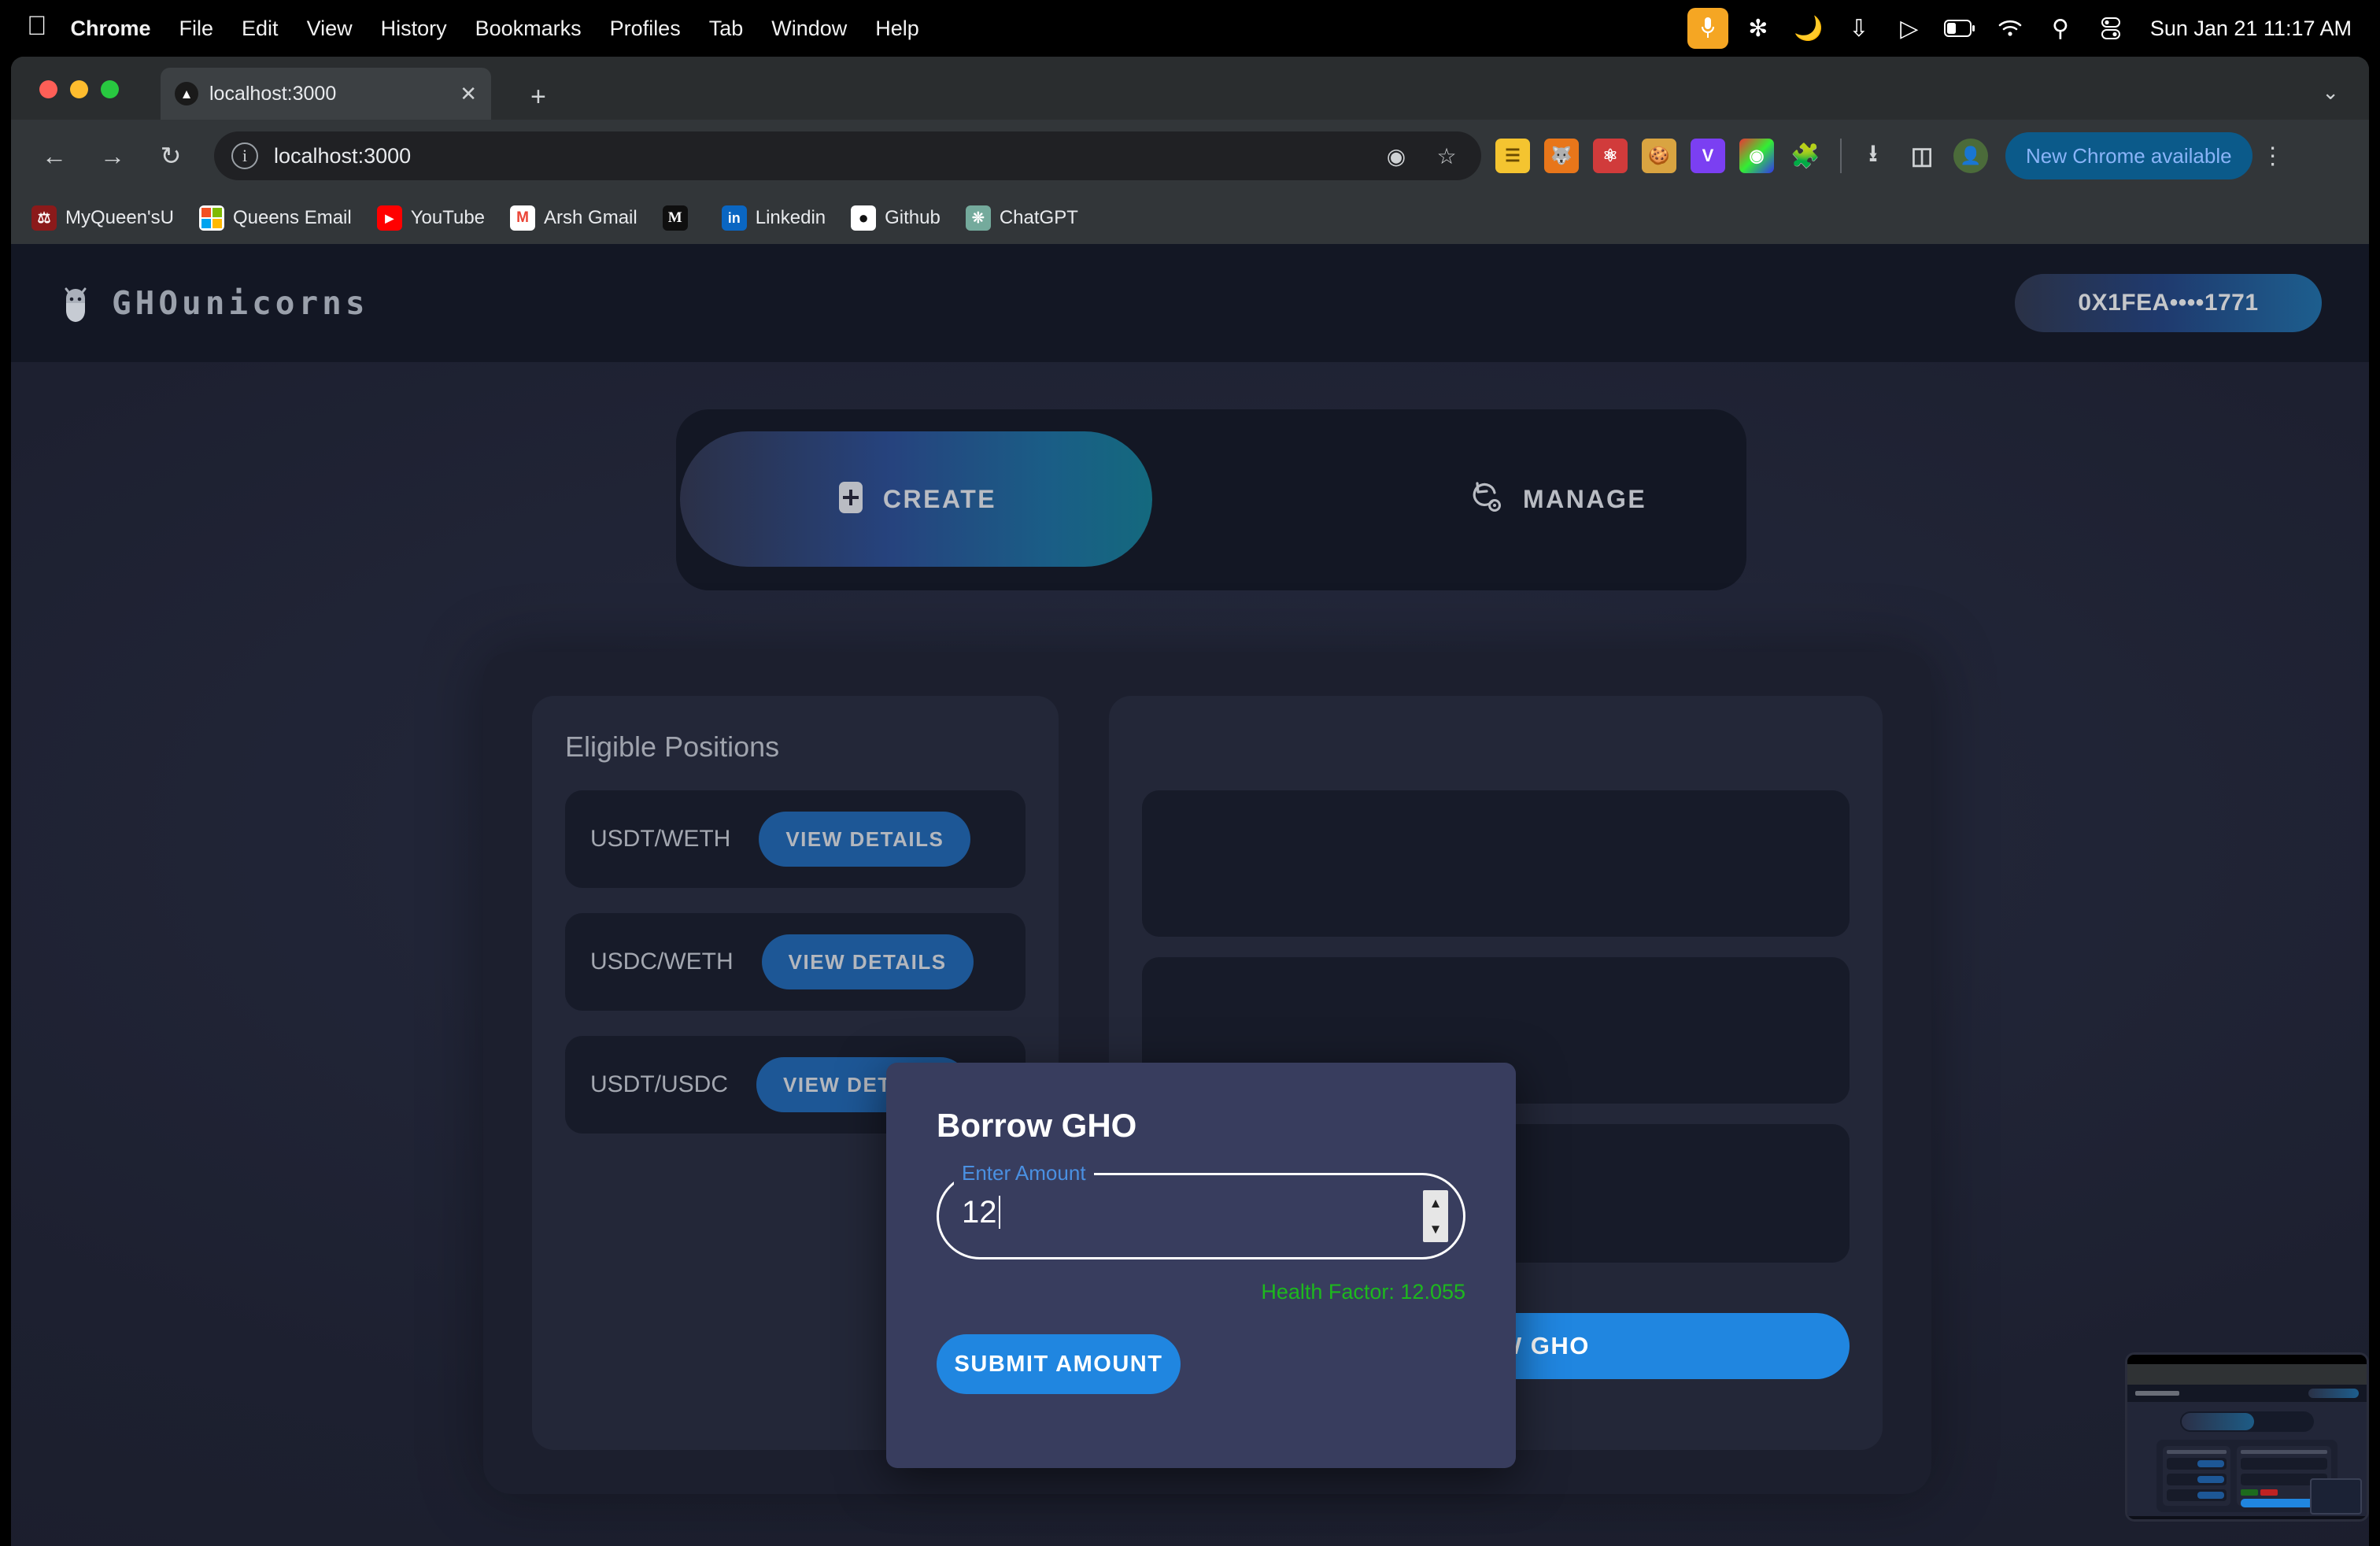 The image size is (2380, 1546). Describe the element at coordinates (2247, 1374) in the screenshot. I see `thumb-browser-chrome` at that location.